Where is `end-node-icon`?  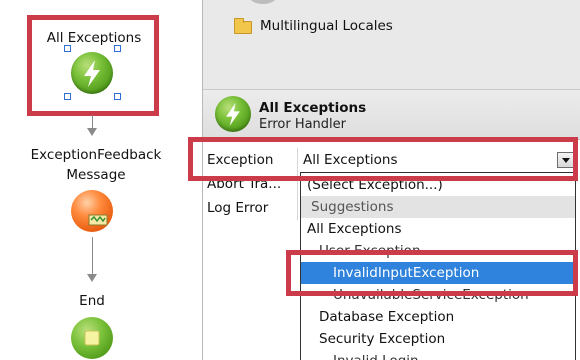
end-node-icon is located at coordinates (92, 338).